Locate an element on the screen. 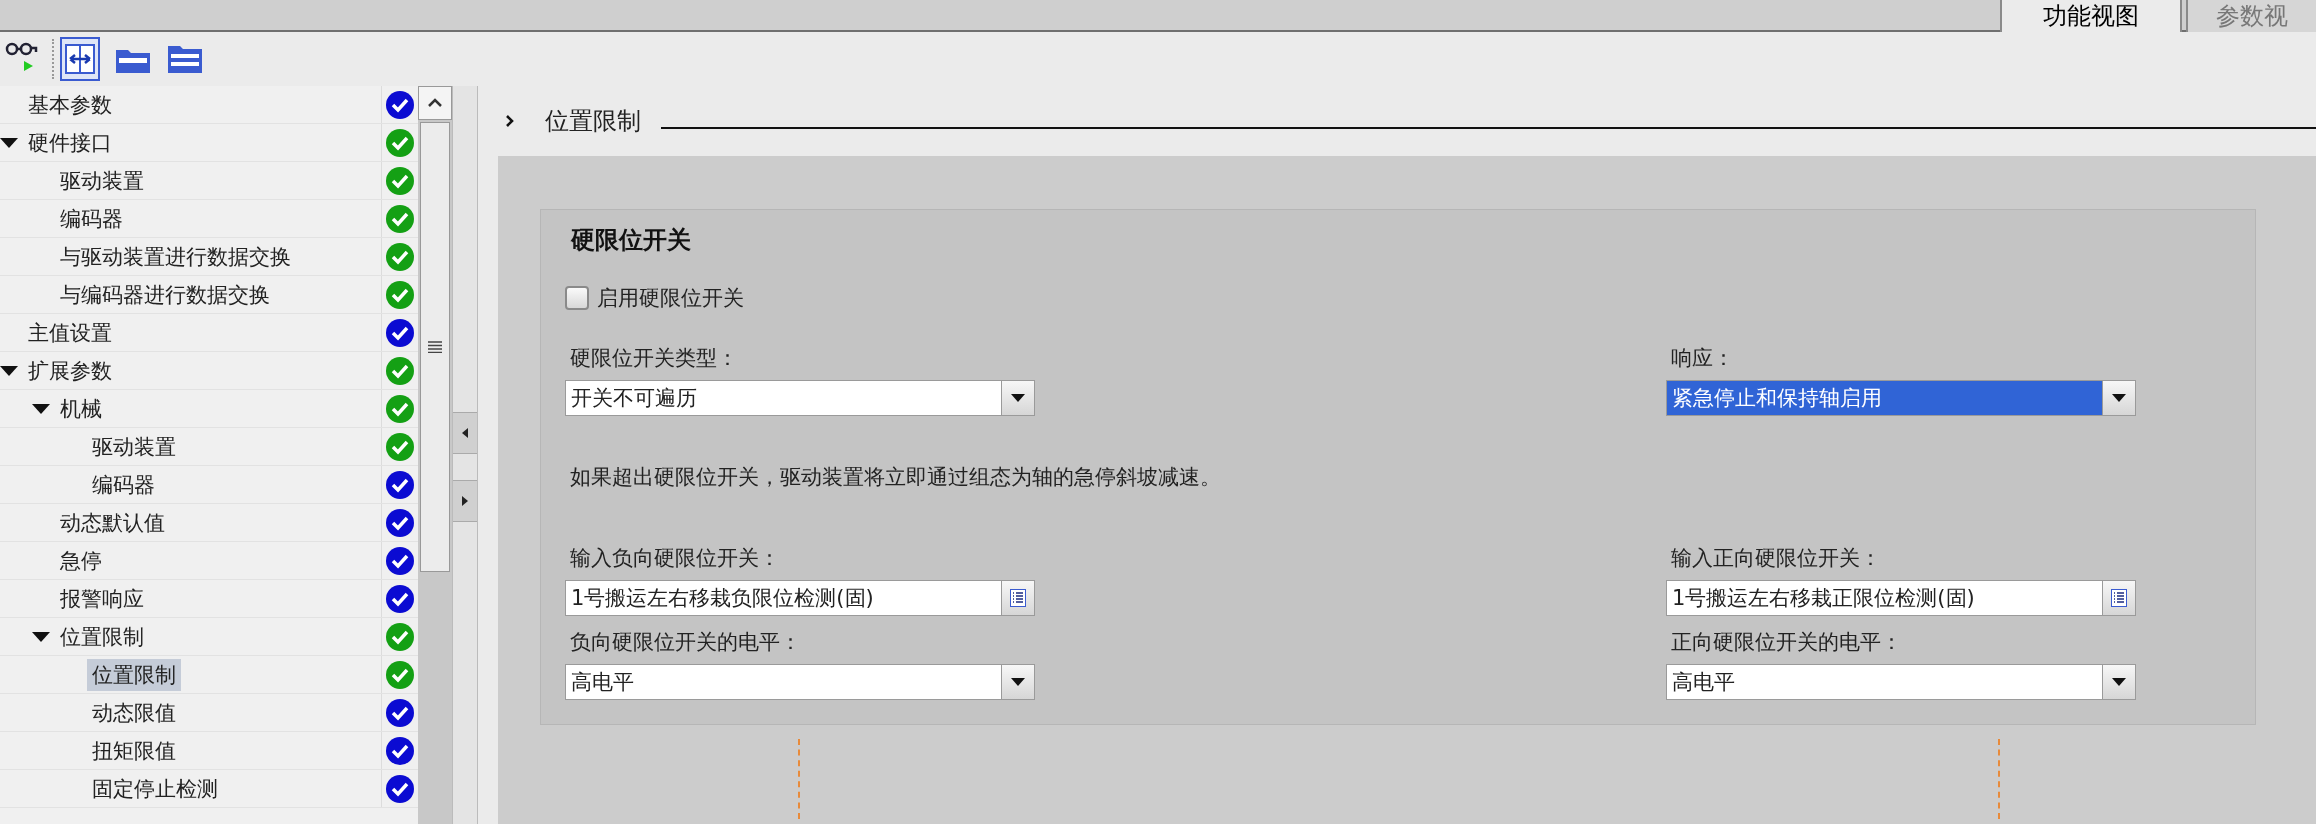 This screenshot has height=824, width=2316. arrow-left-icon is located at coordinates (465, 433).